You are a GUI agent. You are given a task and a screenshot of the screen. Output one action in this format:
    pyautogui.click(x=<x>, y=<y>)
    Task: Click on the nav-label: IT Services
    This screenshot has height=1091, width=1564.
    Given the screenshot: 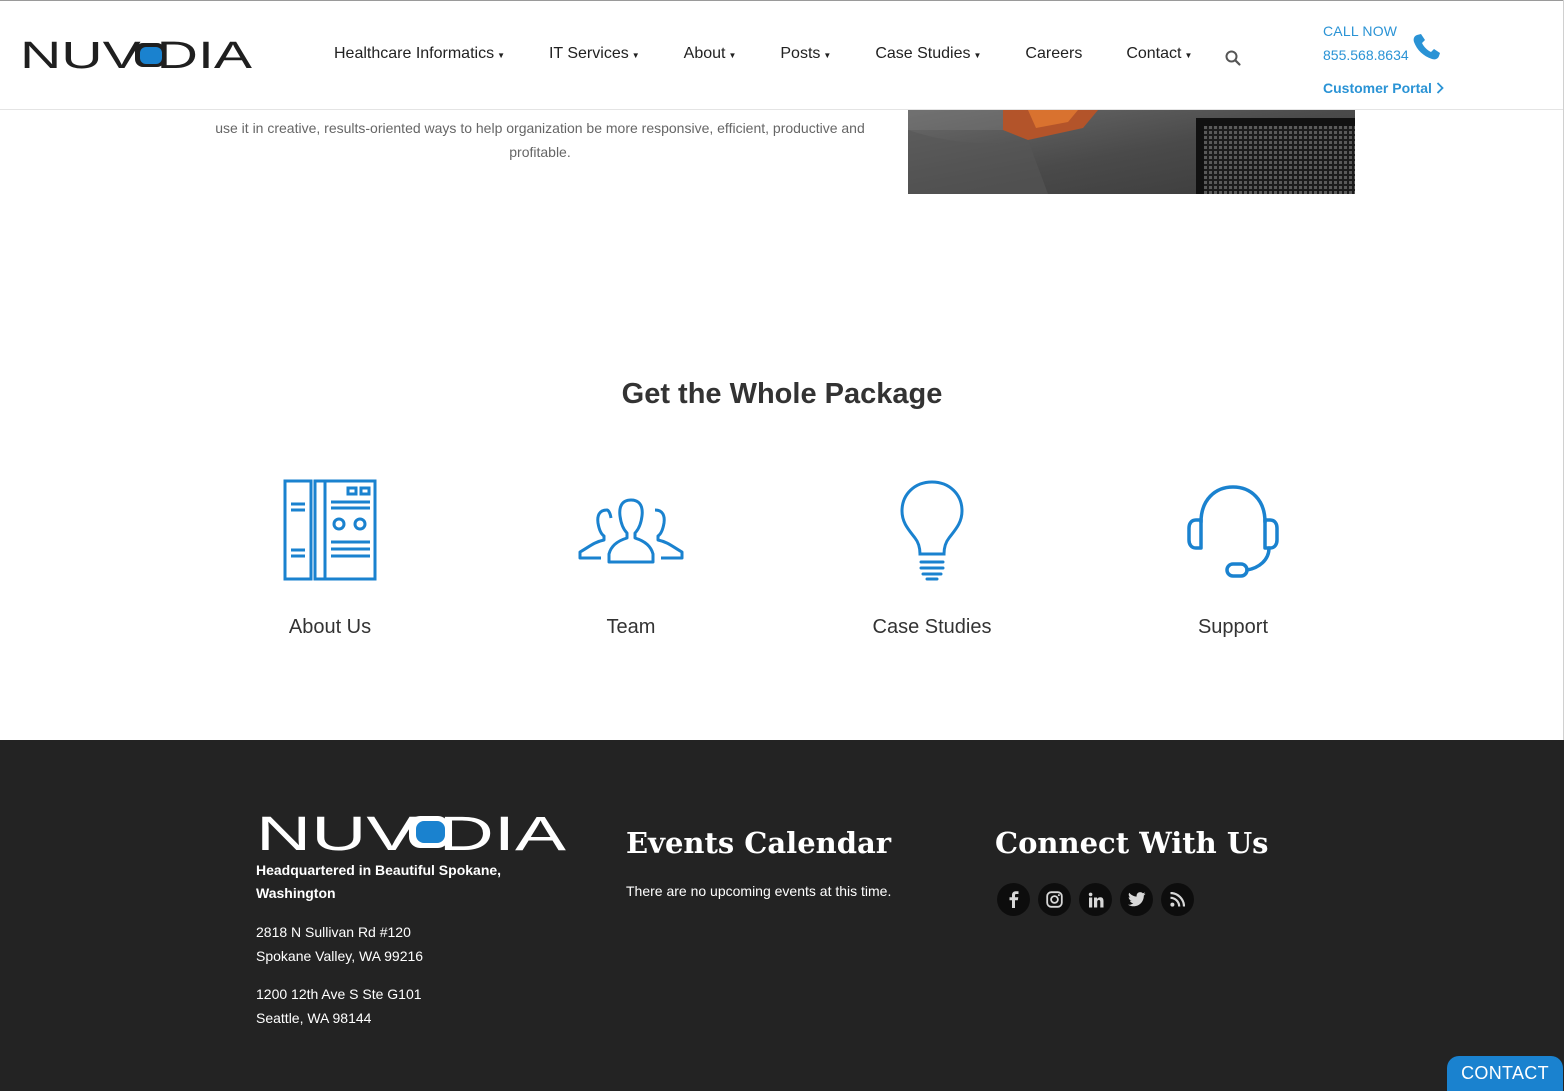 What is the action you would take?
    pyautogui.click(x=588, y=53)
    